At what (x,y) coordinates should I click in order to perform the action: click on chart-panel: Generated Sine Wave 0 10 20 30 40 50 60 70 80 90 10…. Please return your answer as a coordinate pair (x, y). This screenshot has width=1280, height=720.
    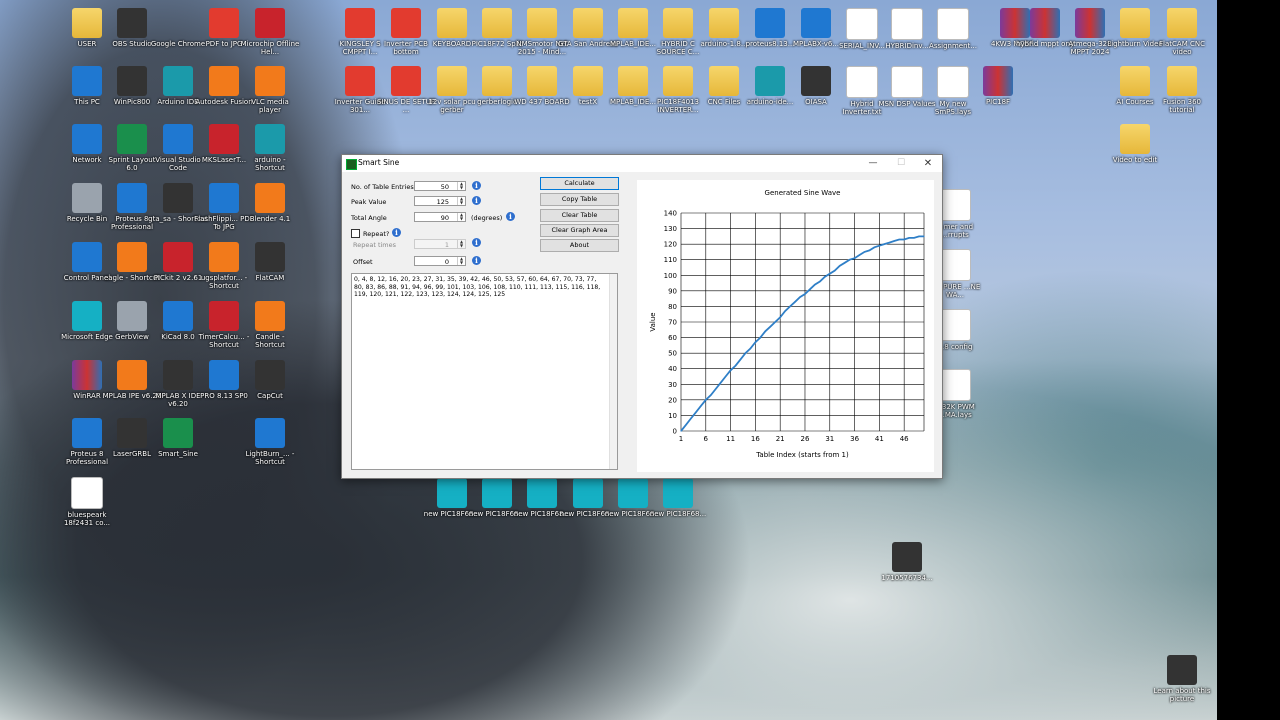
    Looking at the image, I should click on (785, 326).